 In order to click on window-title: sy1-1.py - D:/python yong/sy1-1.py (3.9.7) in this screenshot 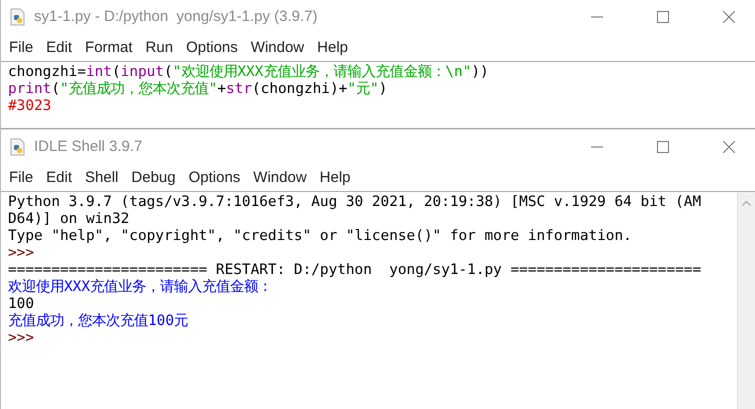, I will do `click(176, 16)`.